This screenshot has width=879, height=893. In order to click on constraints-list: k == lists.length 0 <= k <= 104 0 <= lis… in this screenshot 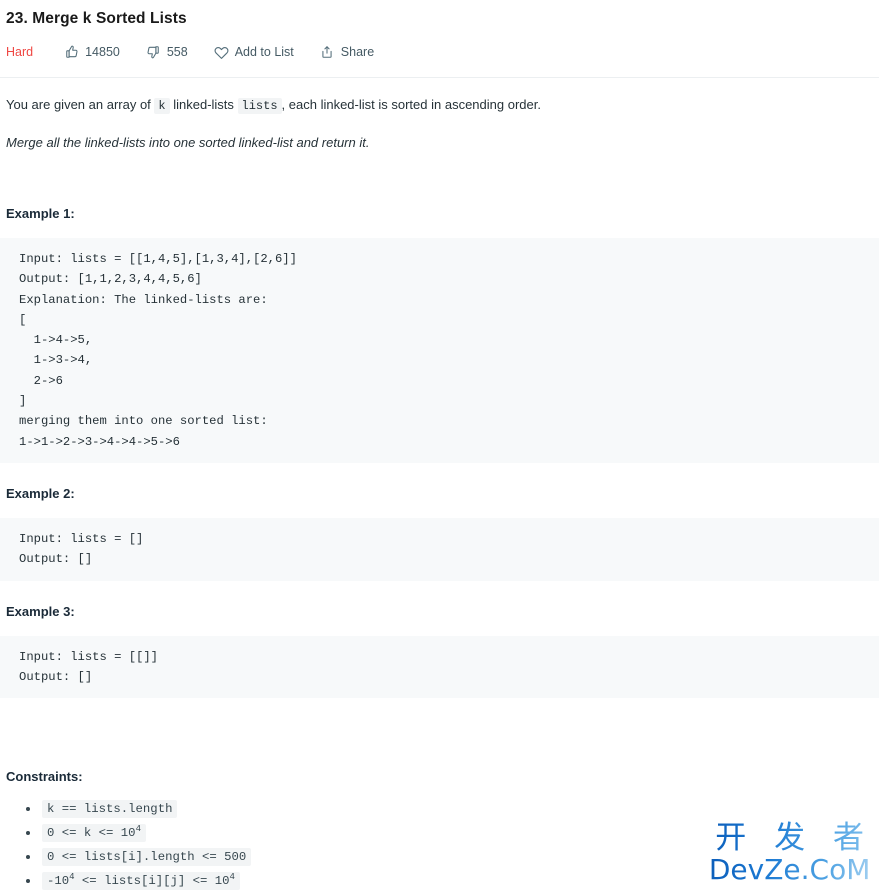, I will do `click(439, 845)`.